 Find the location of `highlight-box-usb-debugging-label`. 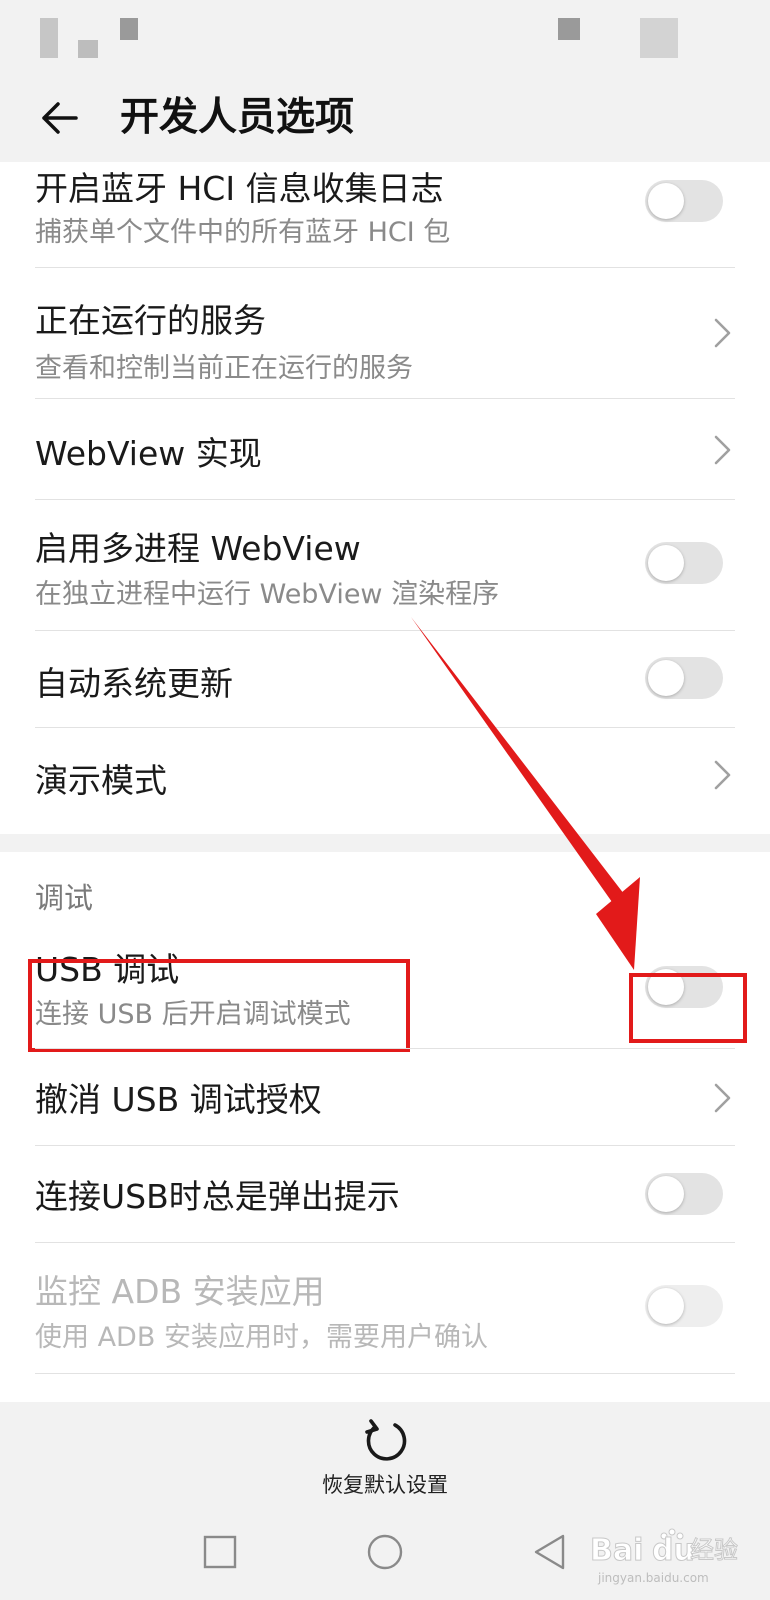

highlight-box-usb-debugging-label is located at coordinates (219, 1005).